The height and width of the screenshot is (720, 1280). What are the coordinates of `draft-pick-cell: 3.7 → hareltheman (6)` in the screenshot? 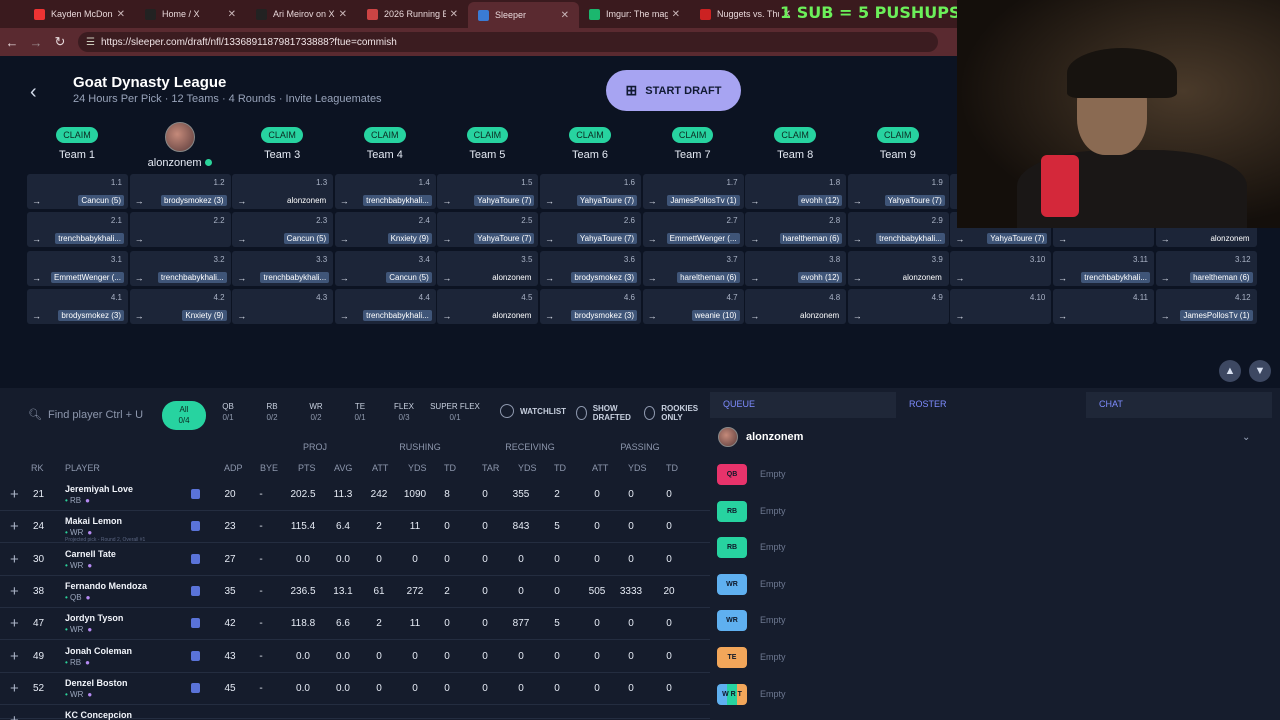 It's located at (693, 268).